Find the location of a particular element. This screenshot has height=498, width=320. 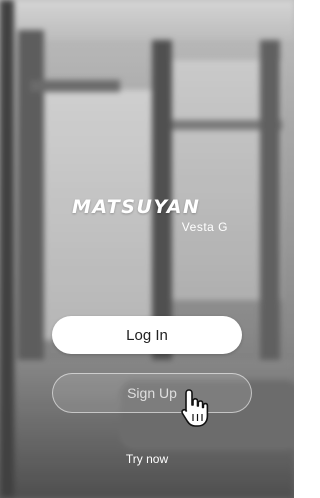

try-now-link: Try now is located at coordinates (147, 459).